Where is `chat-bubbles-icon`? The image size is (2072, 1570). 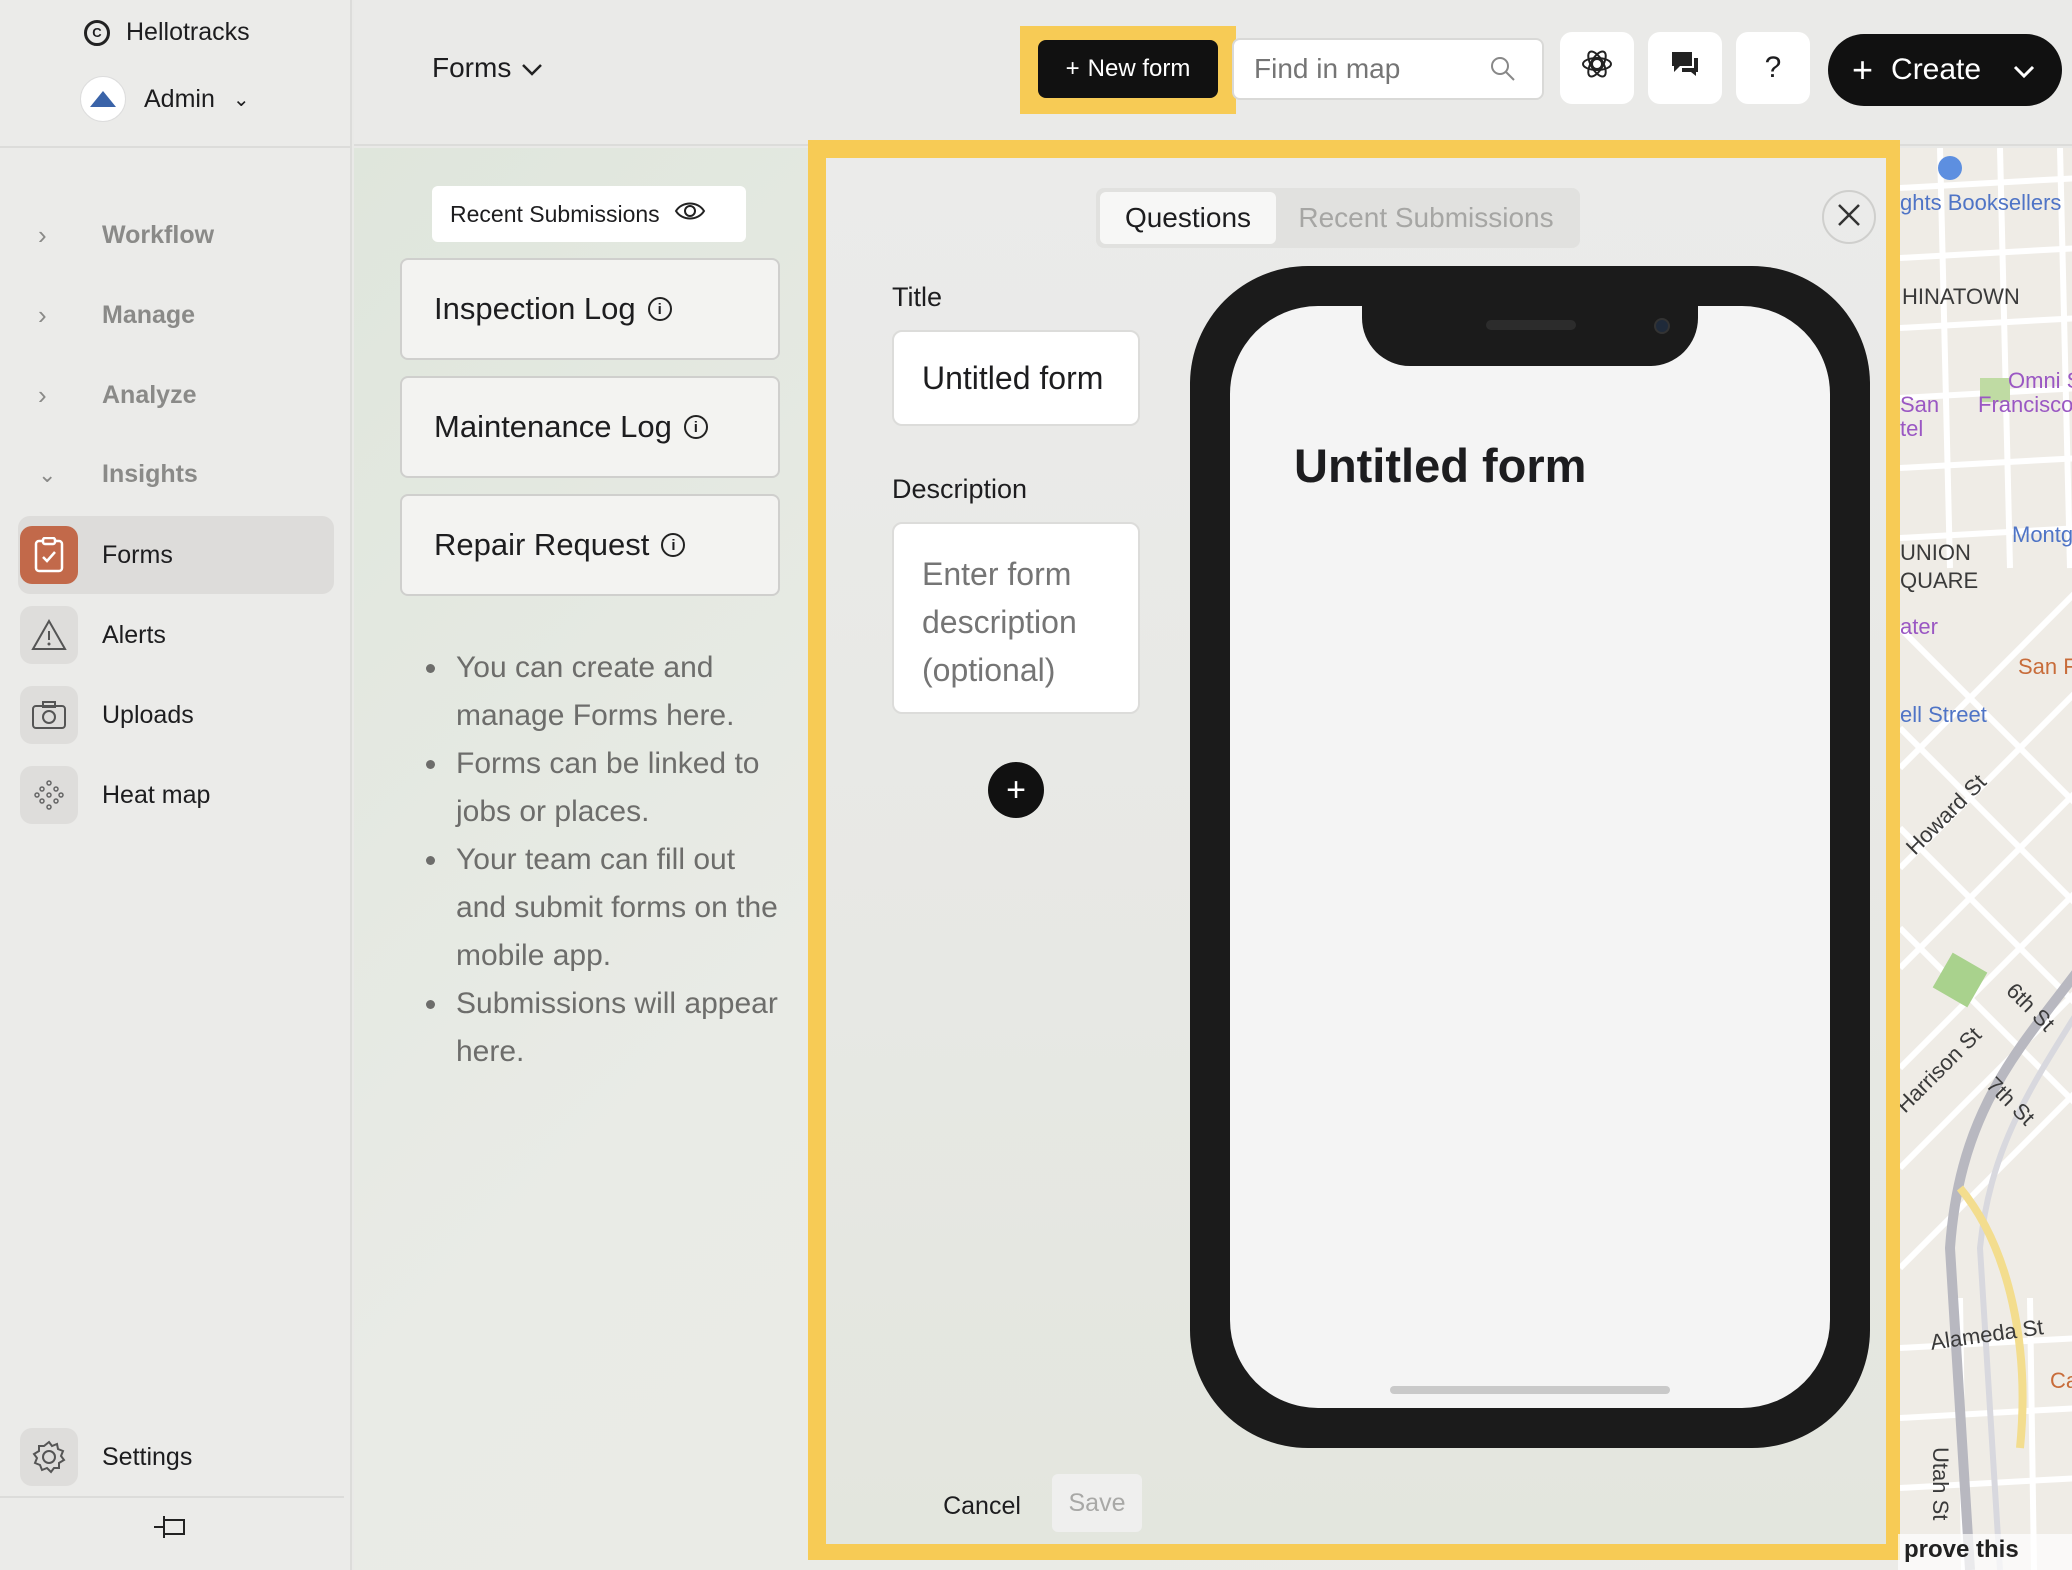
chat-bubbles-icon is located at coordinates (1685, 68).